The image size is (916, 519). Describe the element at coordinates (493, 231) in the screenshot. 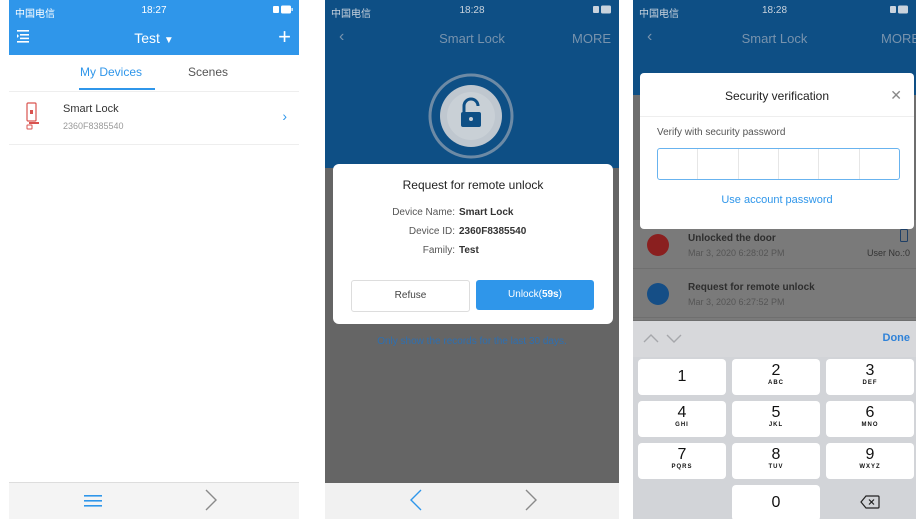

I see `field-value: 2360F8385540` at that location.